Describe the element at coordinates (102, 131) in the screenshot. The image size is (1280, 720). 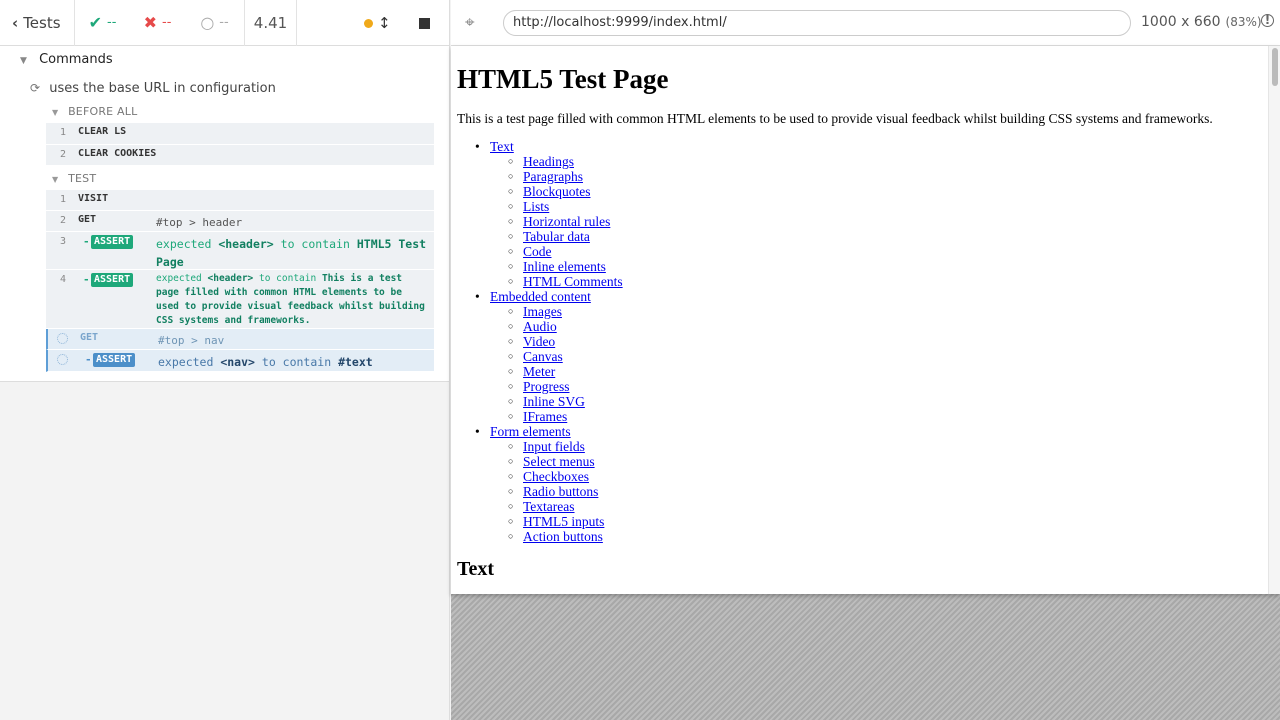
I see `command-name: CLEAR LS` at that location.